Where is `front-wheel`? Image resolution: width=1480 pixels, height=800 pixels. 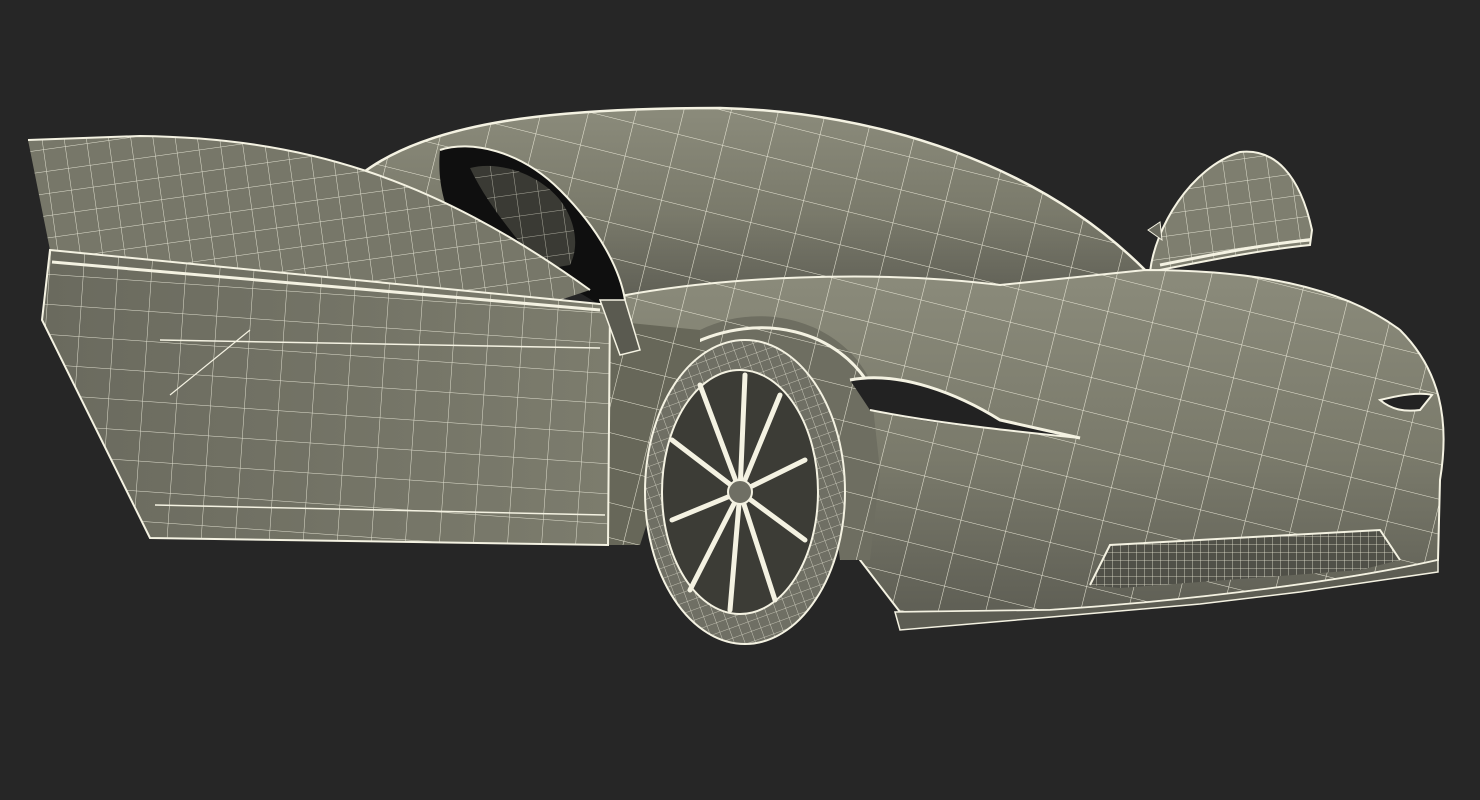 front-wheel is located at coordinates (745, 492).